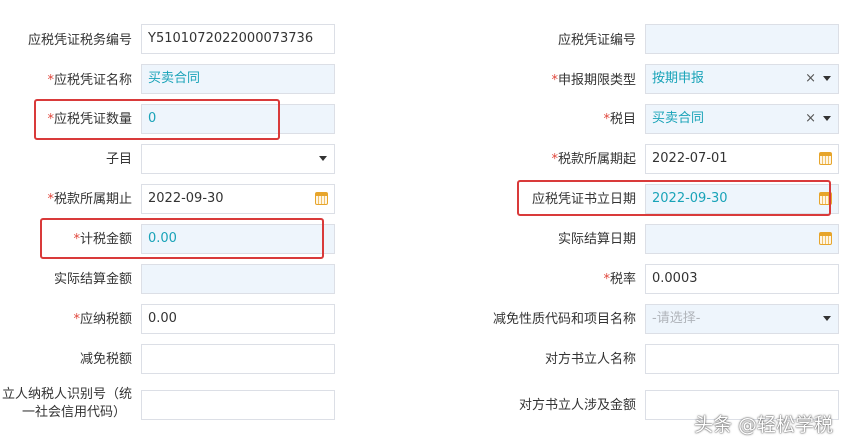 The width and height of the screenshot is (845, 445). Describe the element at coordinates (73, 412) in the screenshot. I see `label-line-2: 一社会信用代码）` at that location.